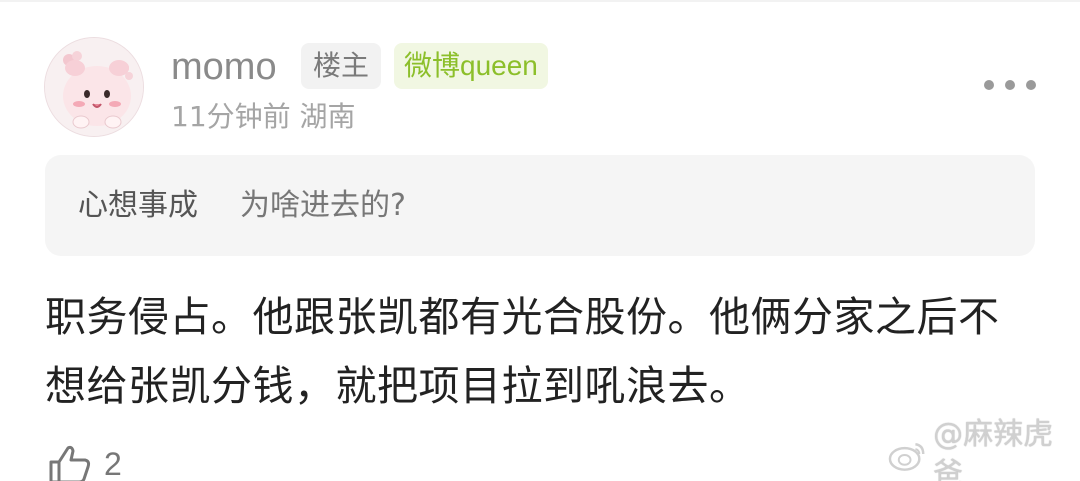  What do you see at coordinates (993, 449) in the screenshot?
I see `watermark-text: @麻辣虎爸` at bounding box center [993, 449].